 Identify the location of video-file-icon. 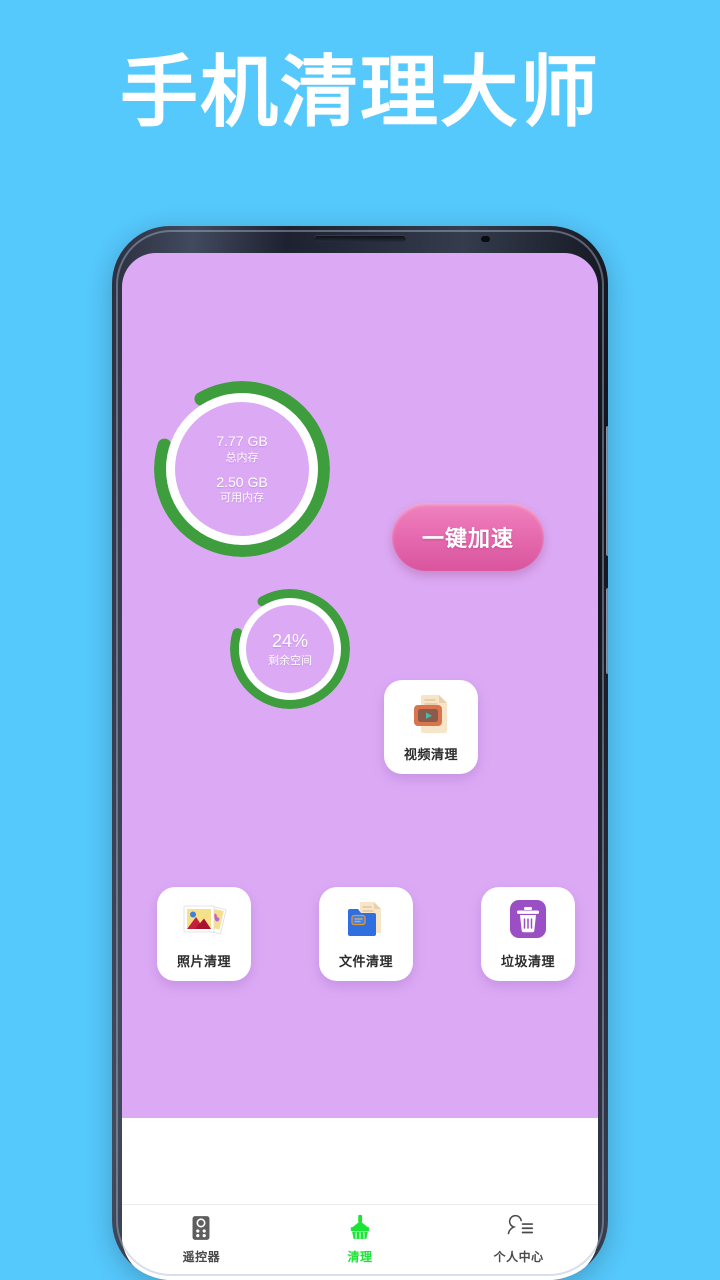
(431, 714).